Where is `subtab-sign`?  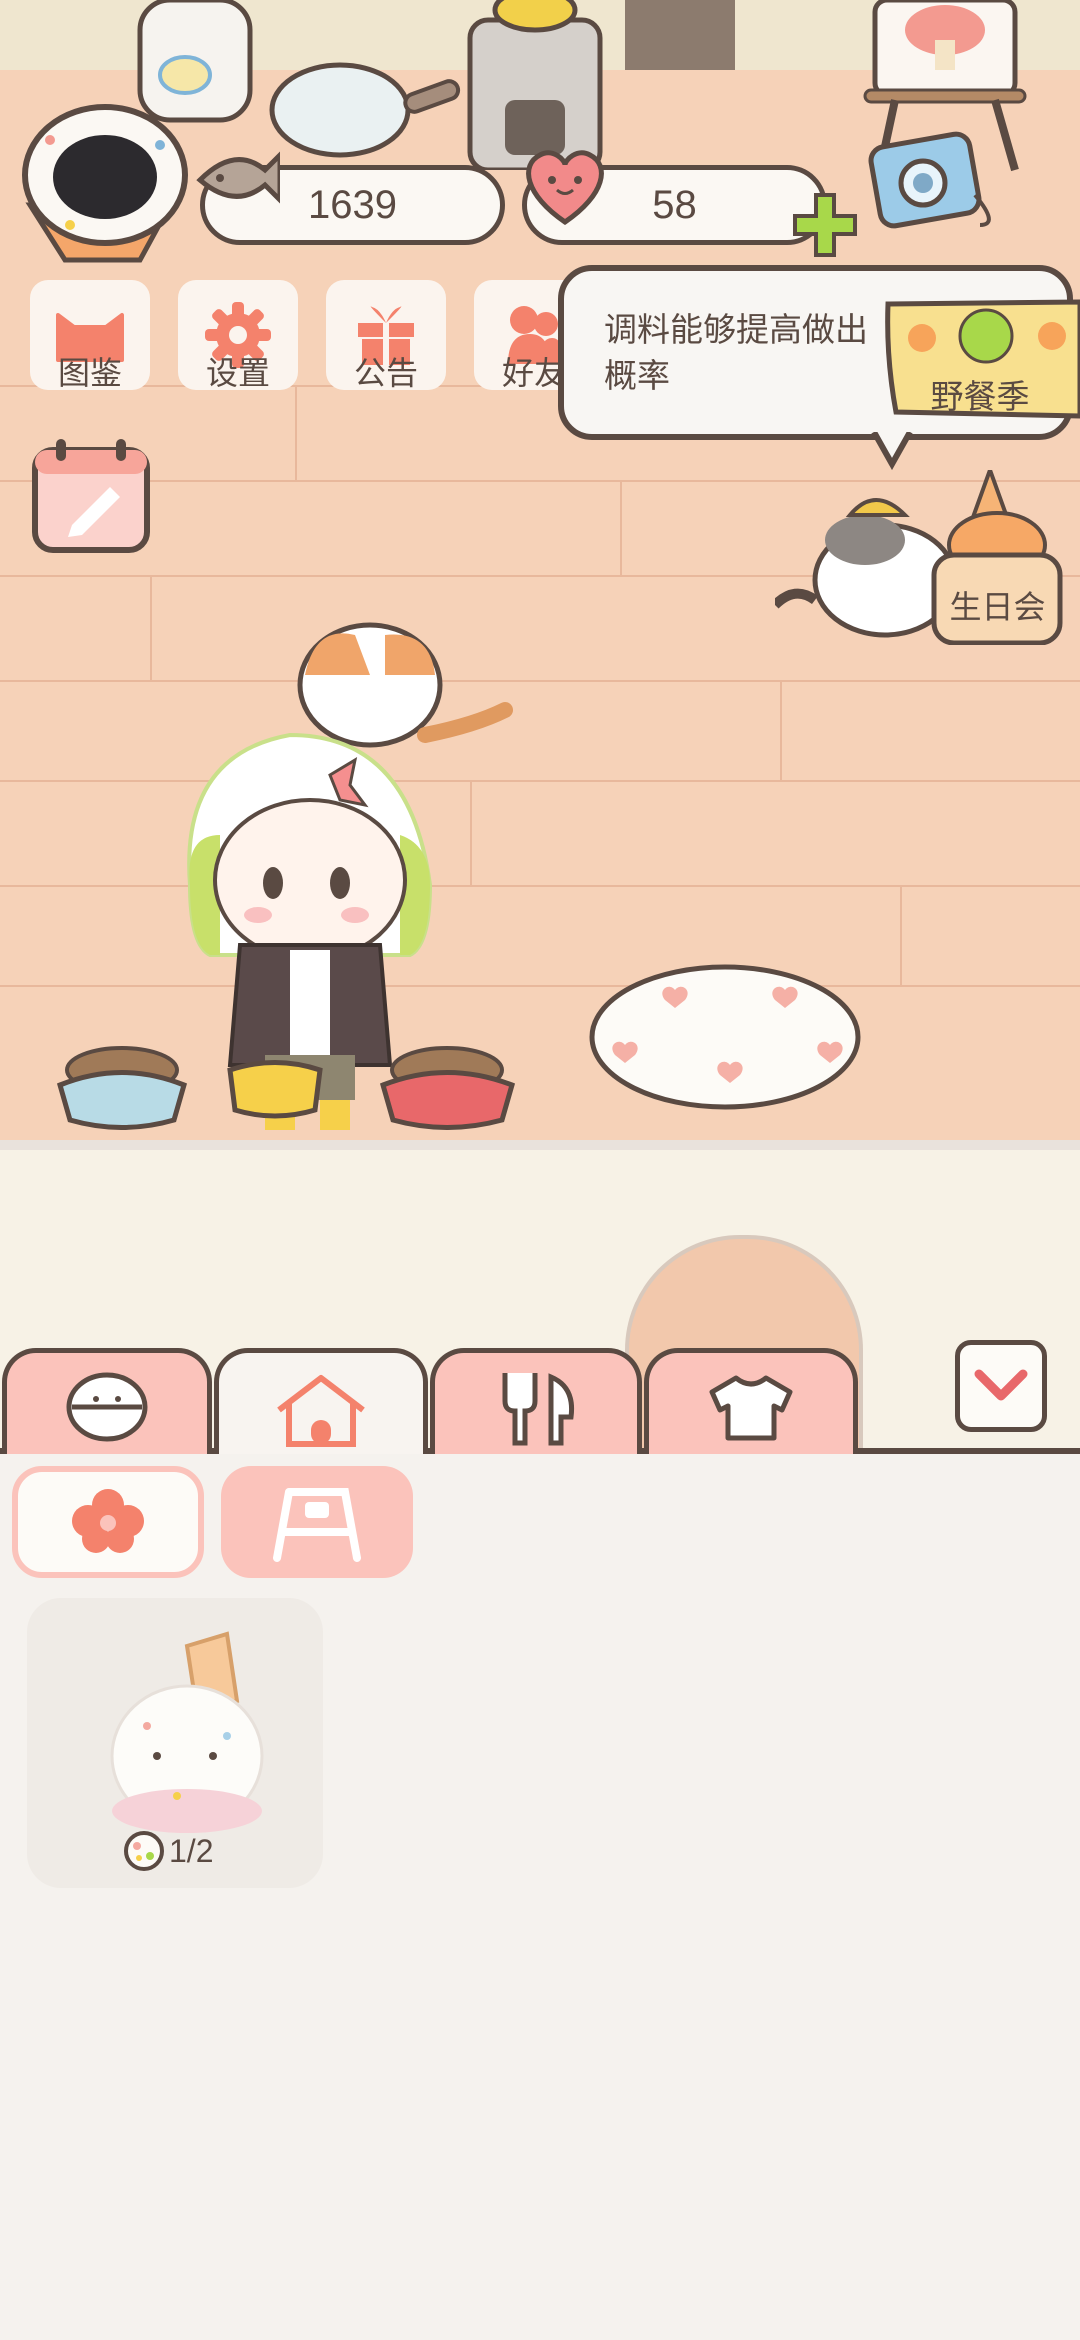
subtab-sign is located at coordinates (317, 1522).